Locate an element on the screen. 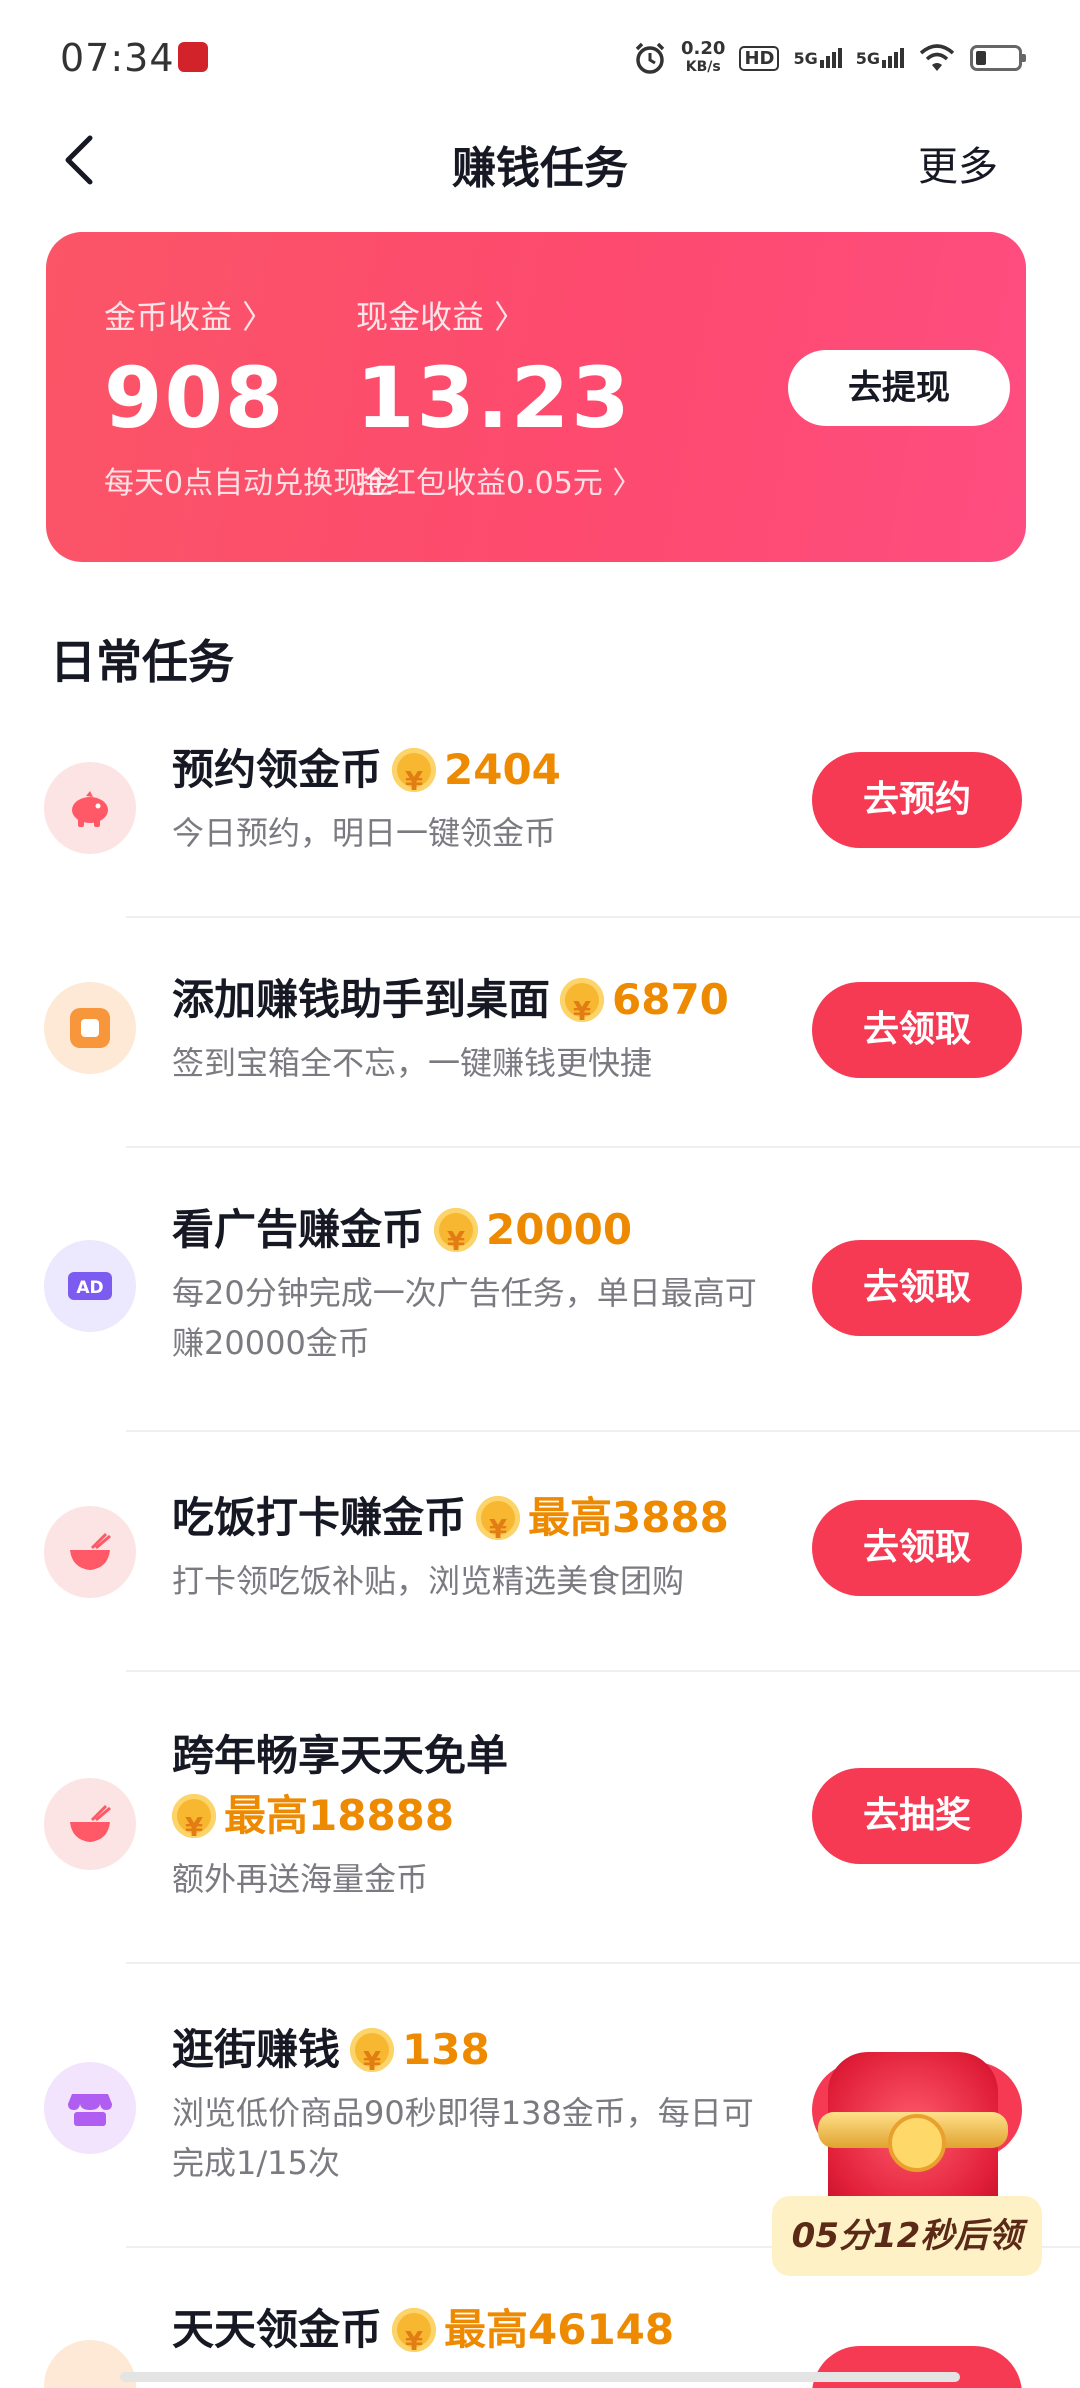 This screenshot has width=1080, height=2388. task-content: 逛街赚钱 ¥ 138 浏览低价商品90秒即得138金币，每日可完成1/15次 is located at coordinates (477, 2104).